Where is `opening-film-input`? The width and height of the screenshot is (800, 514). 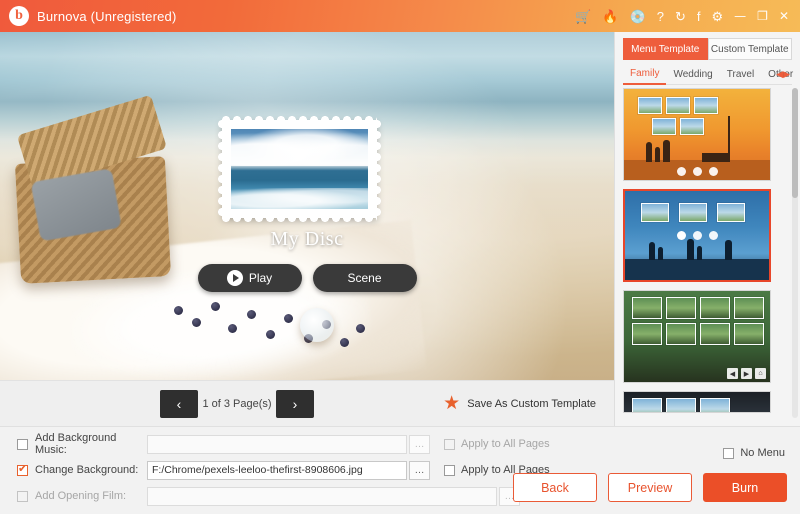
opening-film-input is located at coordinates (322, 496).